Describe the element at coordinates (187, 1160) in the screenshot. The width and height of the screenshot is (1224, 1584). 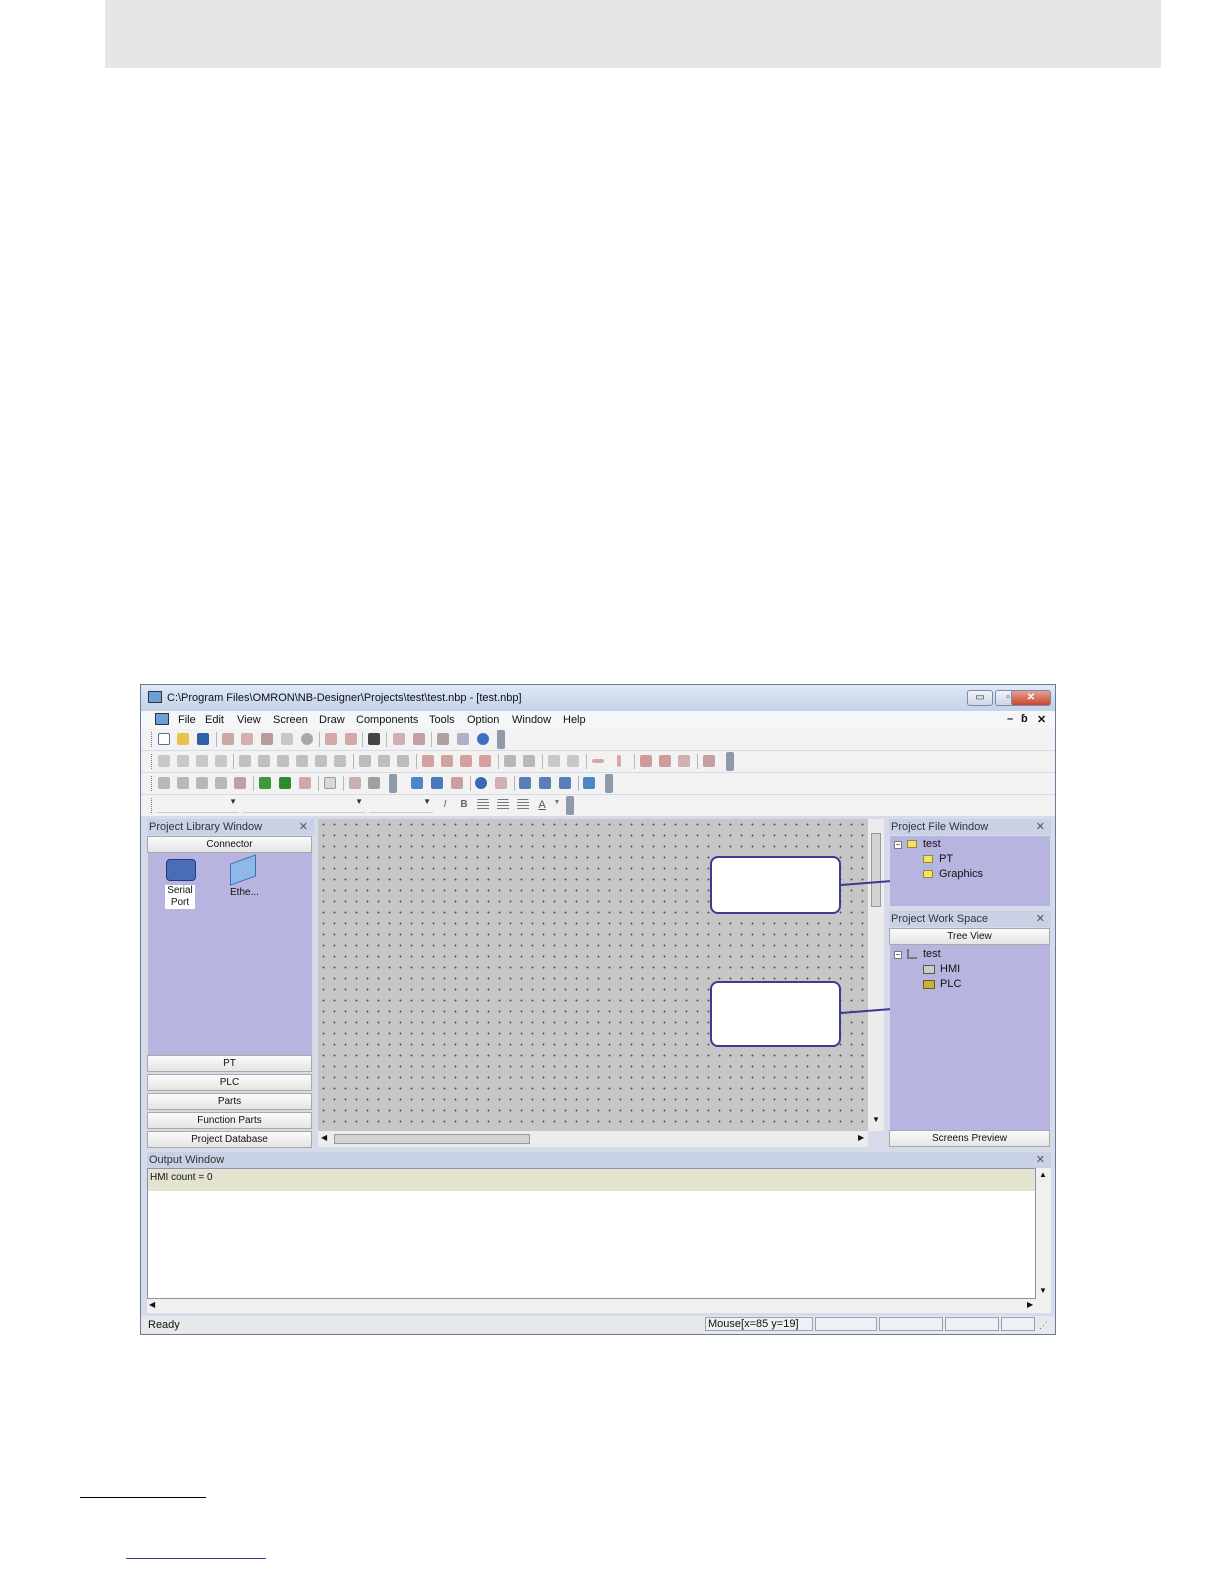
I see `output-panel-title: Output Window` at that location.